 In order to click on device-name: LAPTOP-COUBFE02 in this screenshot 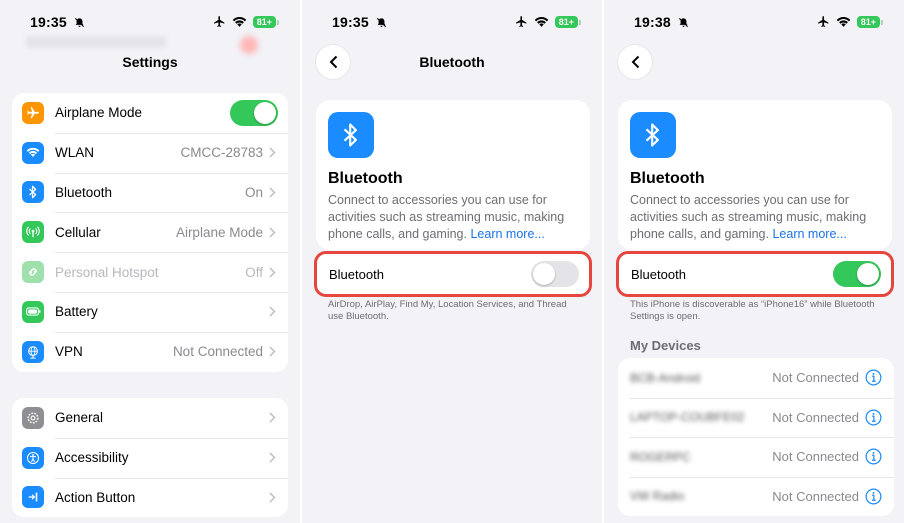, I will do `click(687, 417)`.